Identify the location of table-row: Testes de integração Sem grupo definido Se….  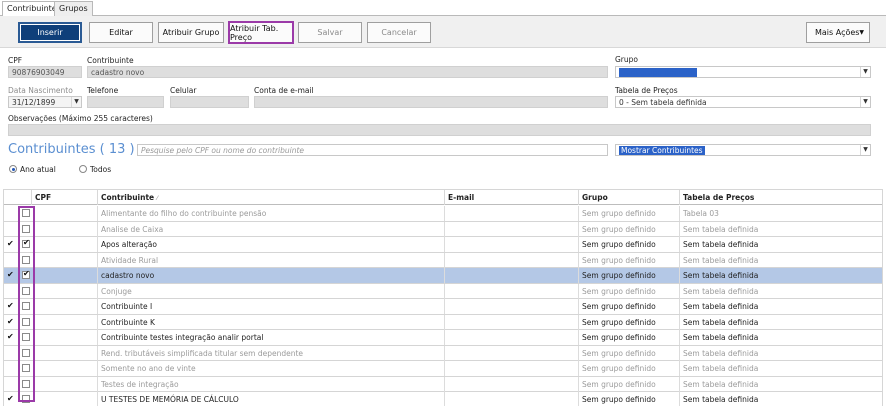
(443, 384).